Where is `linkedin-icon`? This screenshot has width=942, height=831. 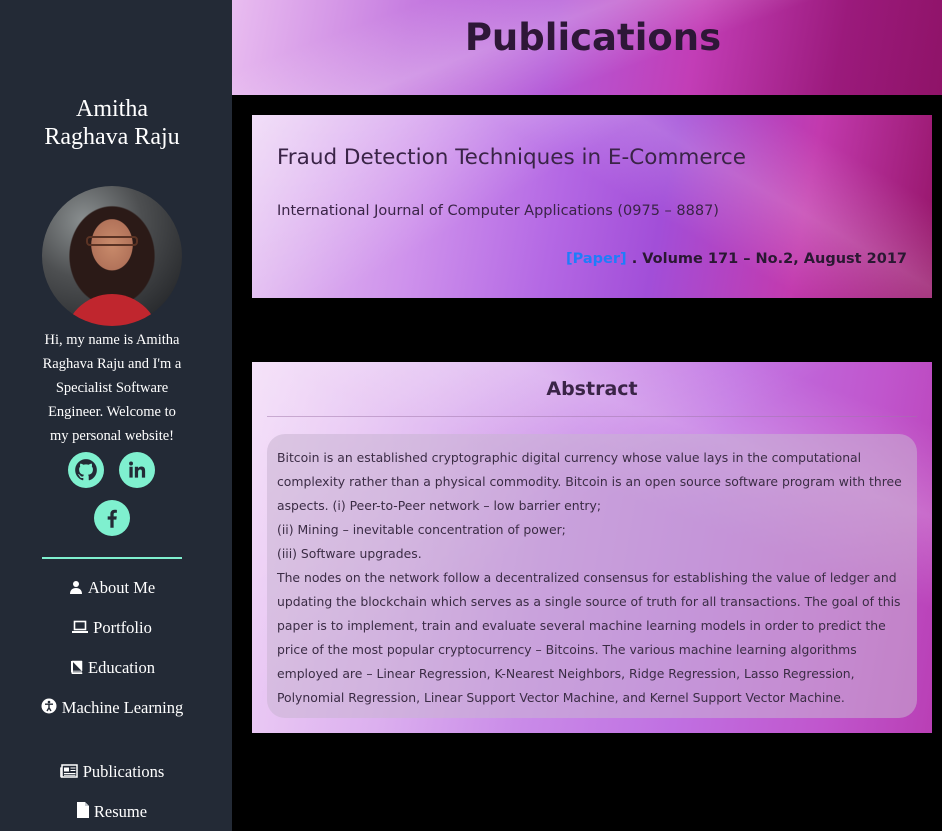 linkedin-icon is located at coordinates (137, 469).